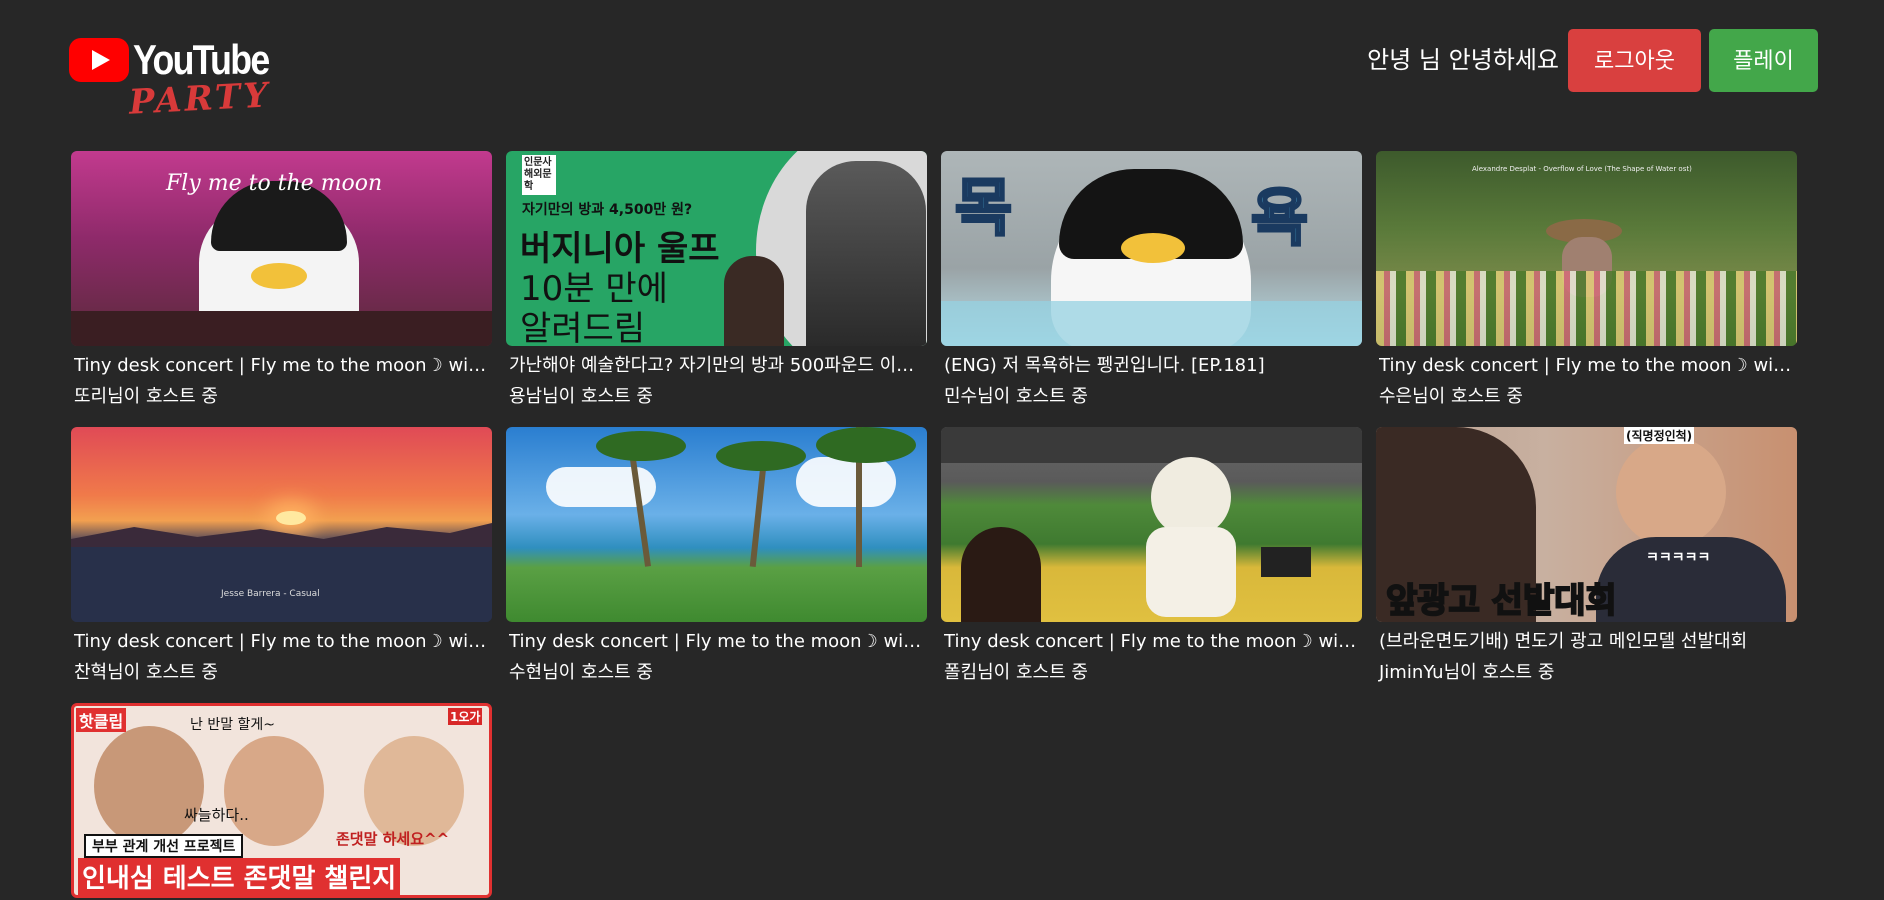  Describe the element at coordinates (607, 210) in the screenshot. I see `thumbnail-subhead: 자기만의 방과 4,500만 원?` at that location.